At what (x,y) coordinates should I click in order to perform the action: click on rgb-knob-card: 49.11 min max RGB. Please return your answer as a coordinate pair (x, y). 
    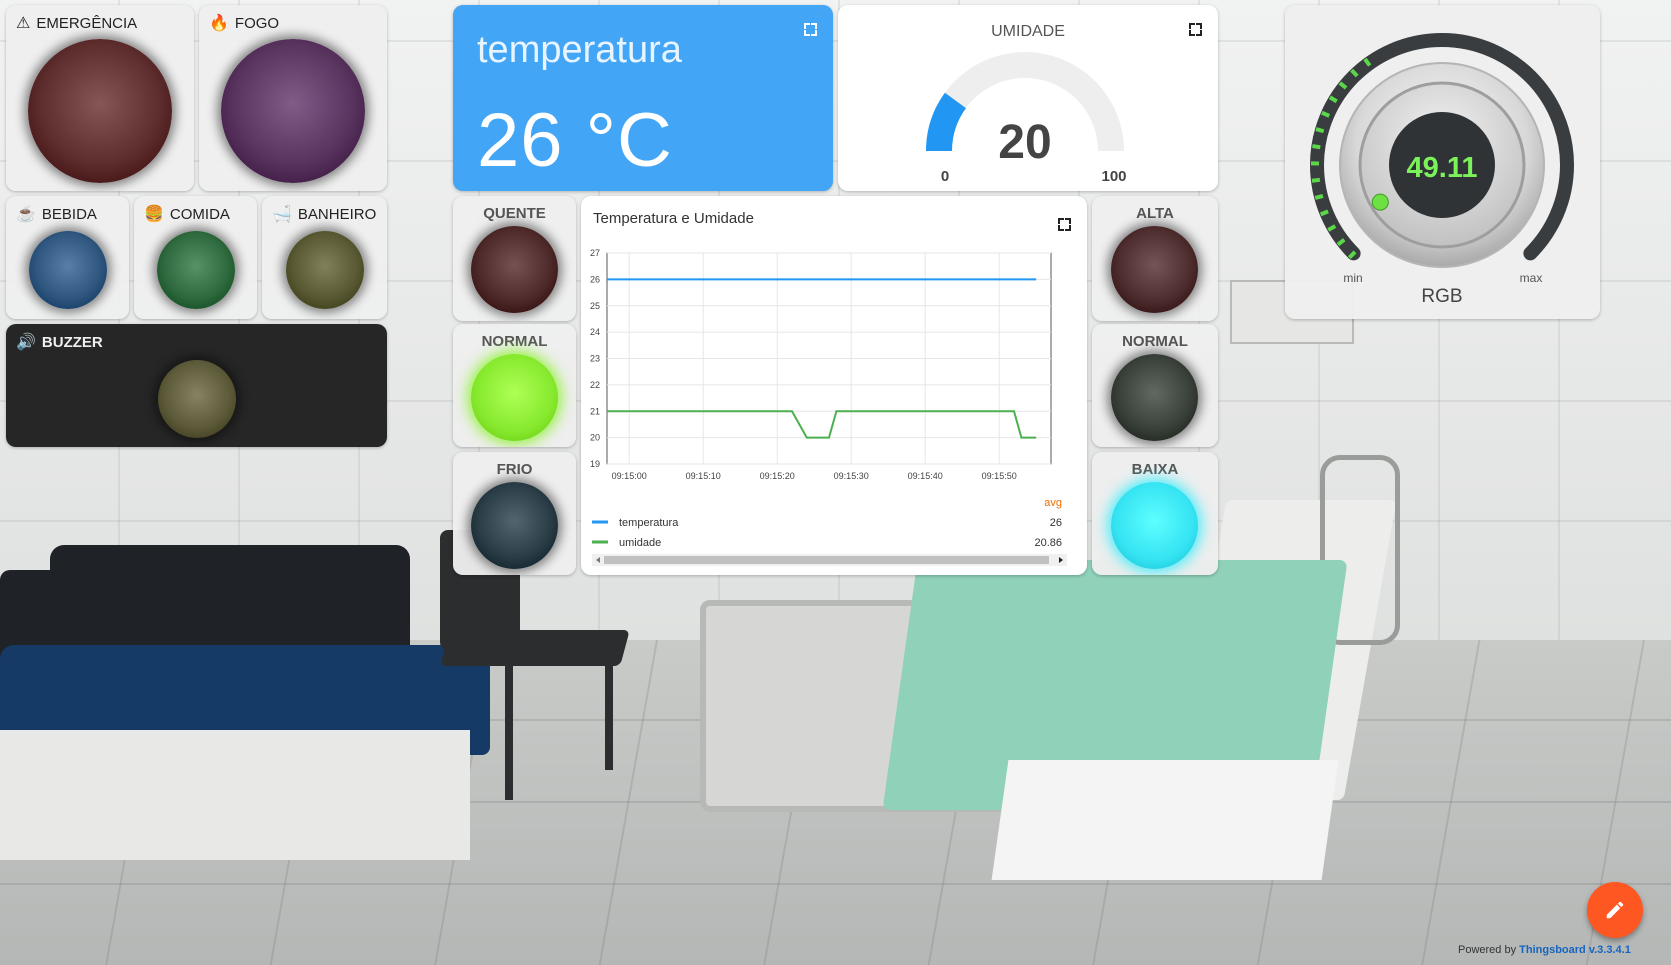
    Looking at the image, I should click on (1442, 162).